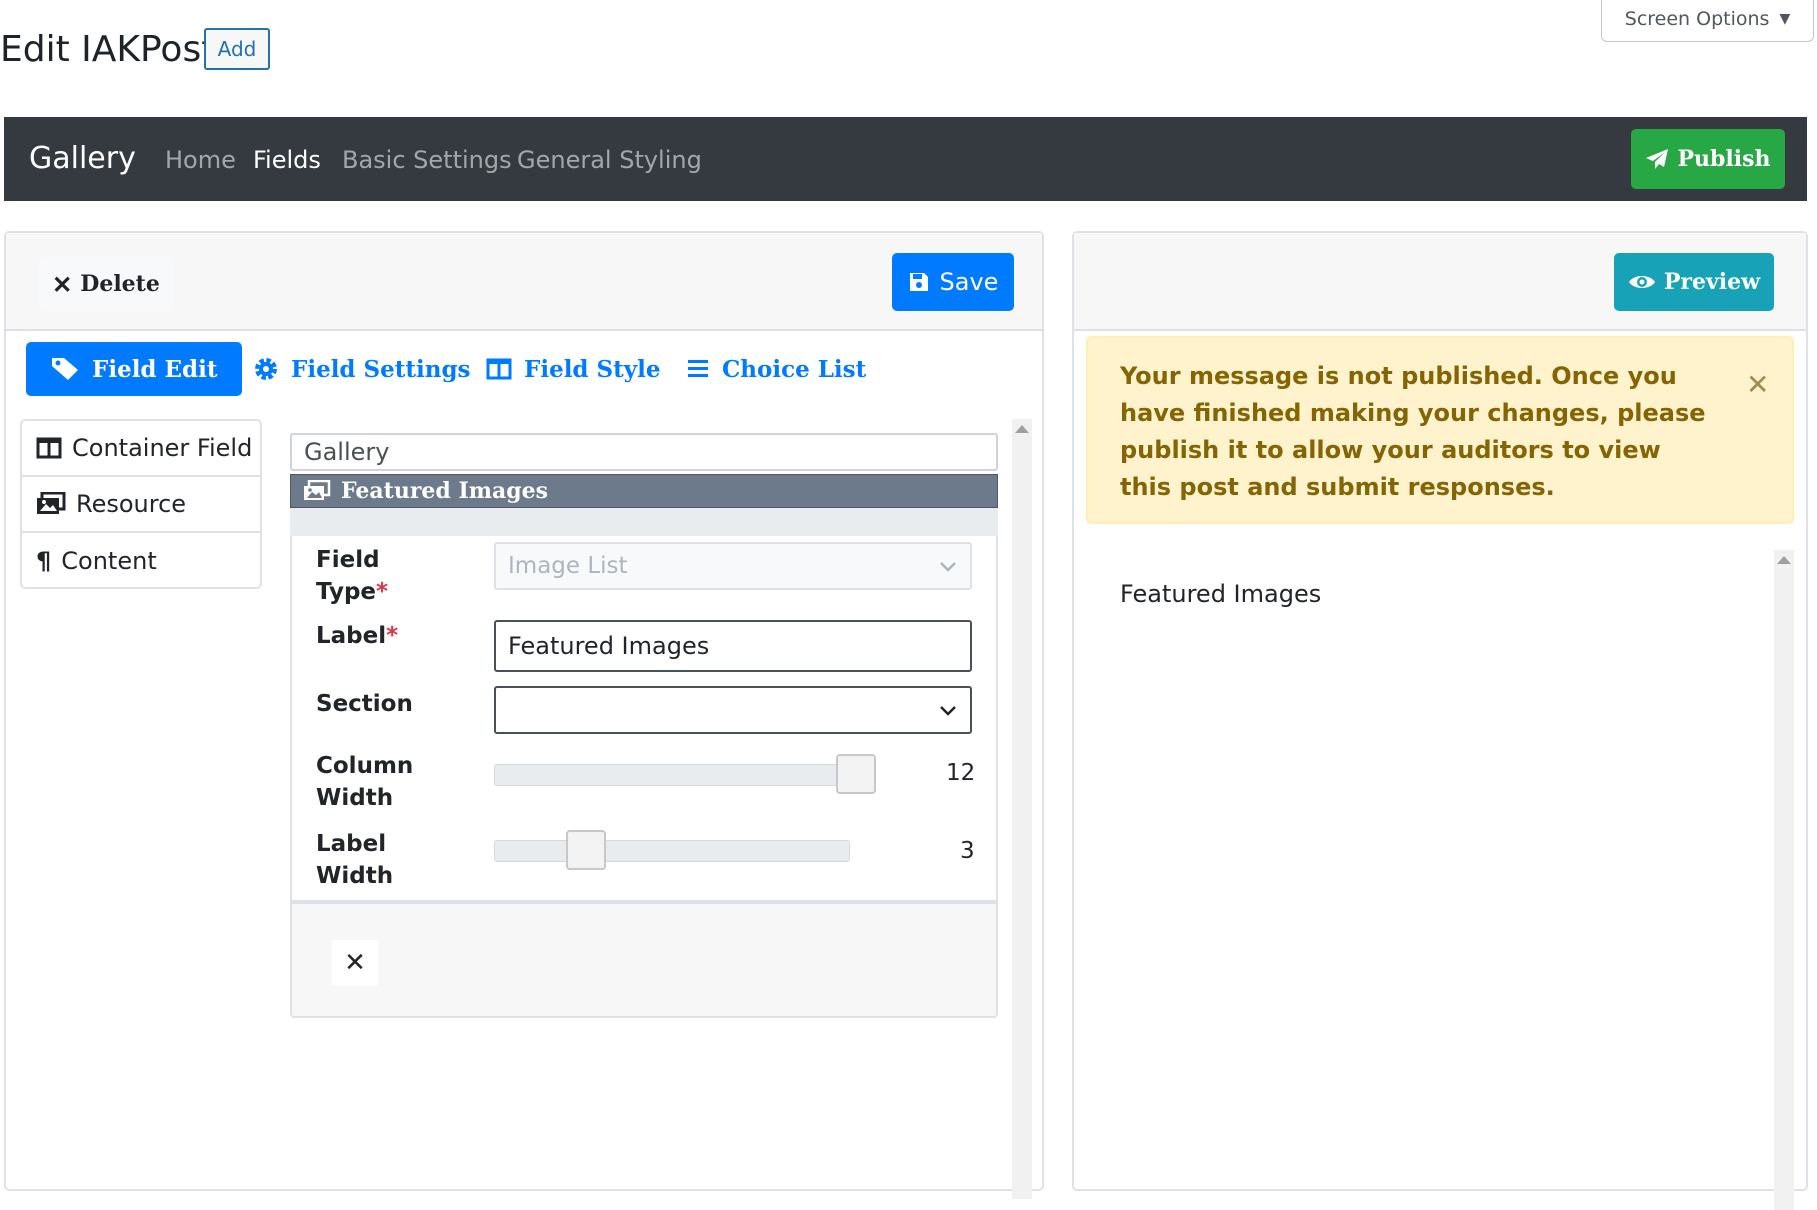 Image resolution: width=1817 pixels, height=1210 pixels. What do you see at coordinates (856, 774) in the screenshot?
I see `column-width-slider-handle` at bounding box center [856, 774].